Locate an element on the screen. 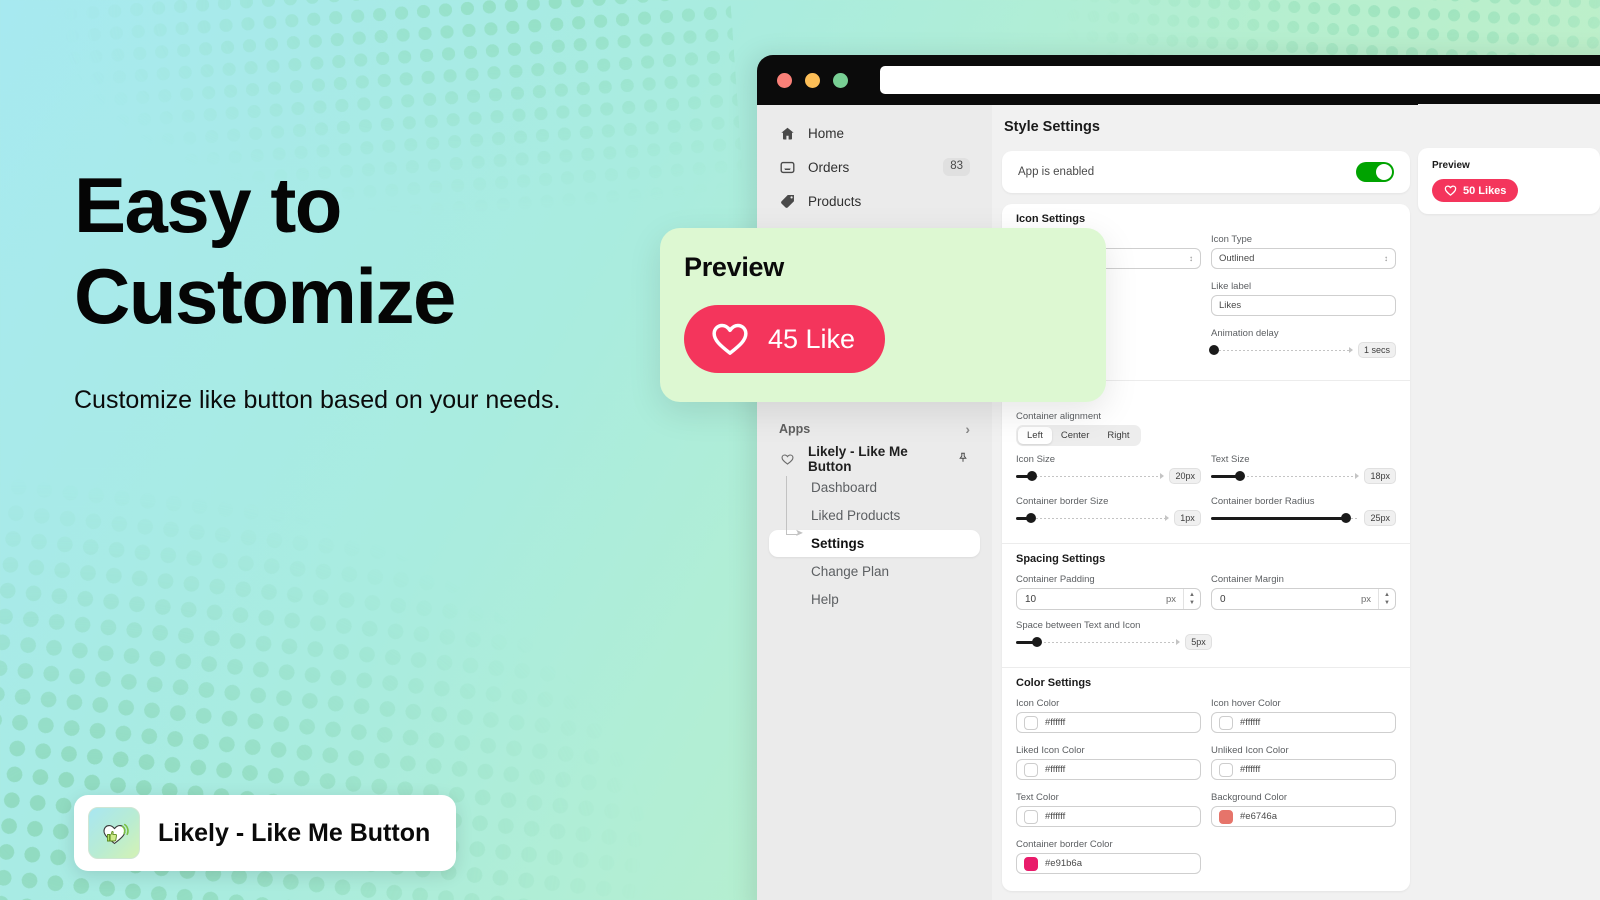  animation-delay-slider is located at coordinates (1280, 350).